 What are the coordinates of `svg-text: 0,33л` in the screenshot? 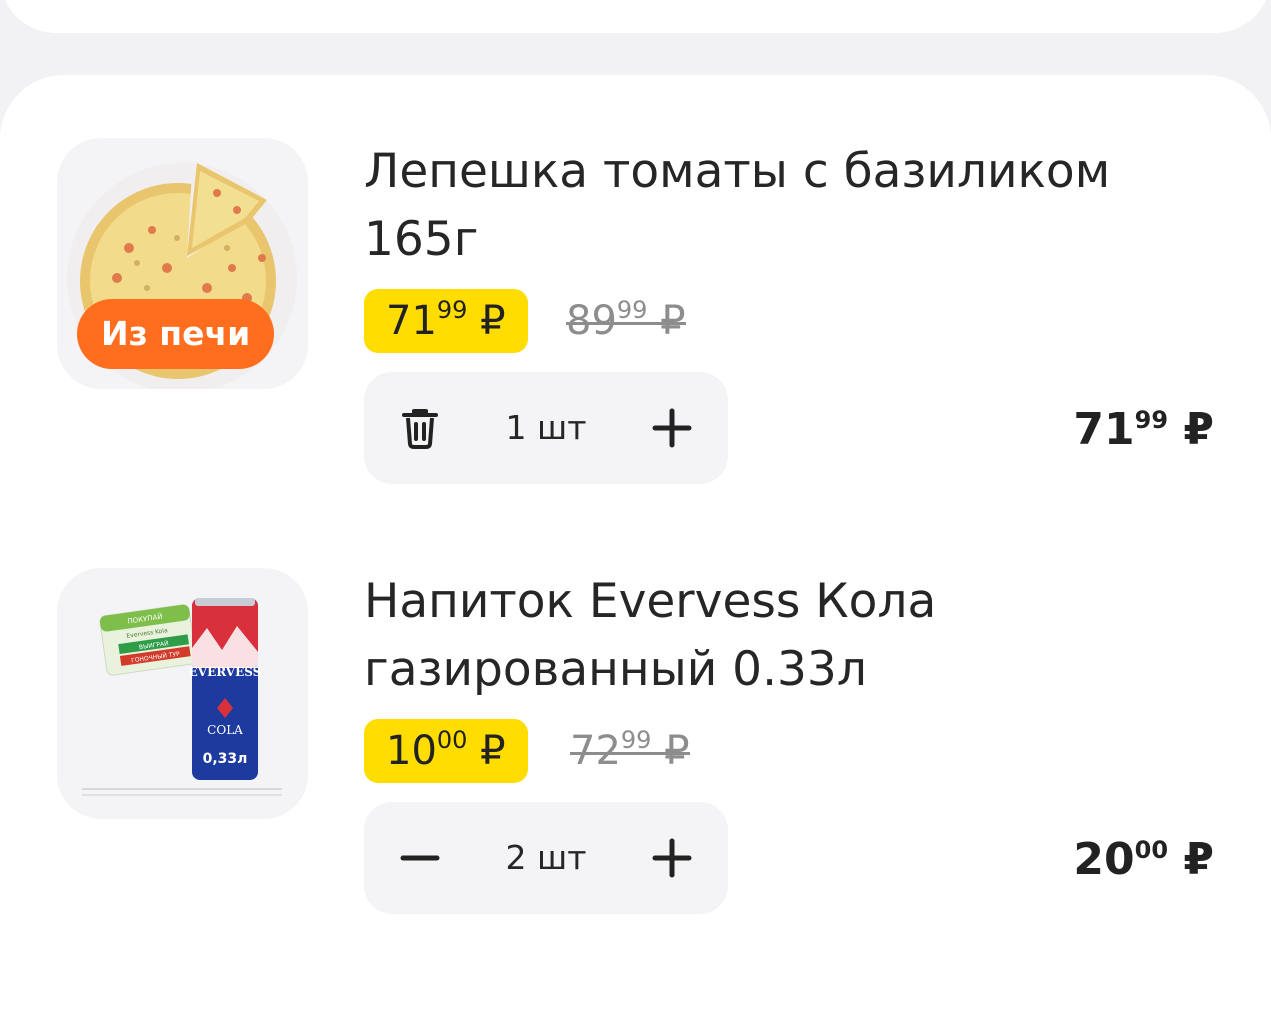 It's located at (225, 759).